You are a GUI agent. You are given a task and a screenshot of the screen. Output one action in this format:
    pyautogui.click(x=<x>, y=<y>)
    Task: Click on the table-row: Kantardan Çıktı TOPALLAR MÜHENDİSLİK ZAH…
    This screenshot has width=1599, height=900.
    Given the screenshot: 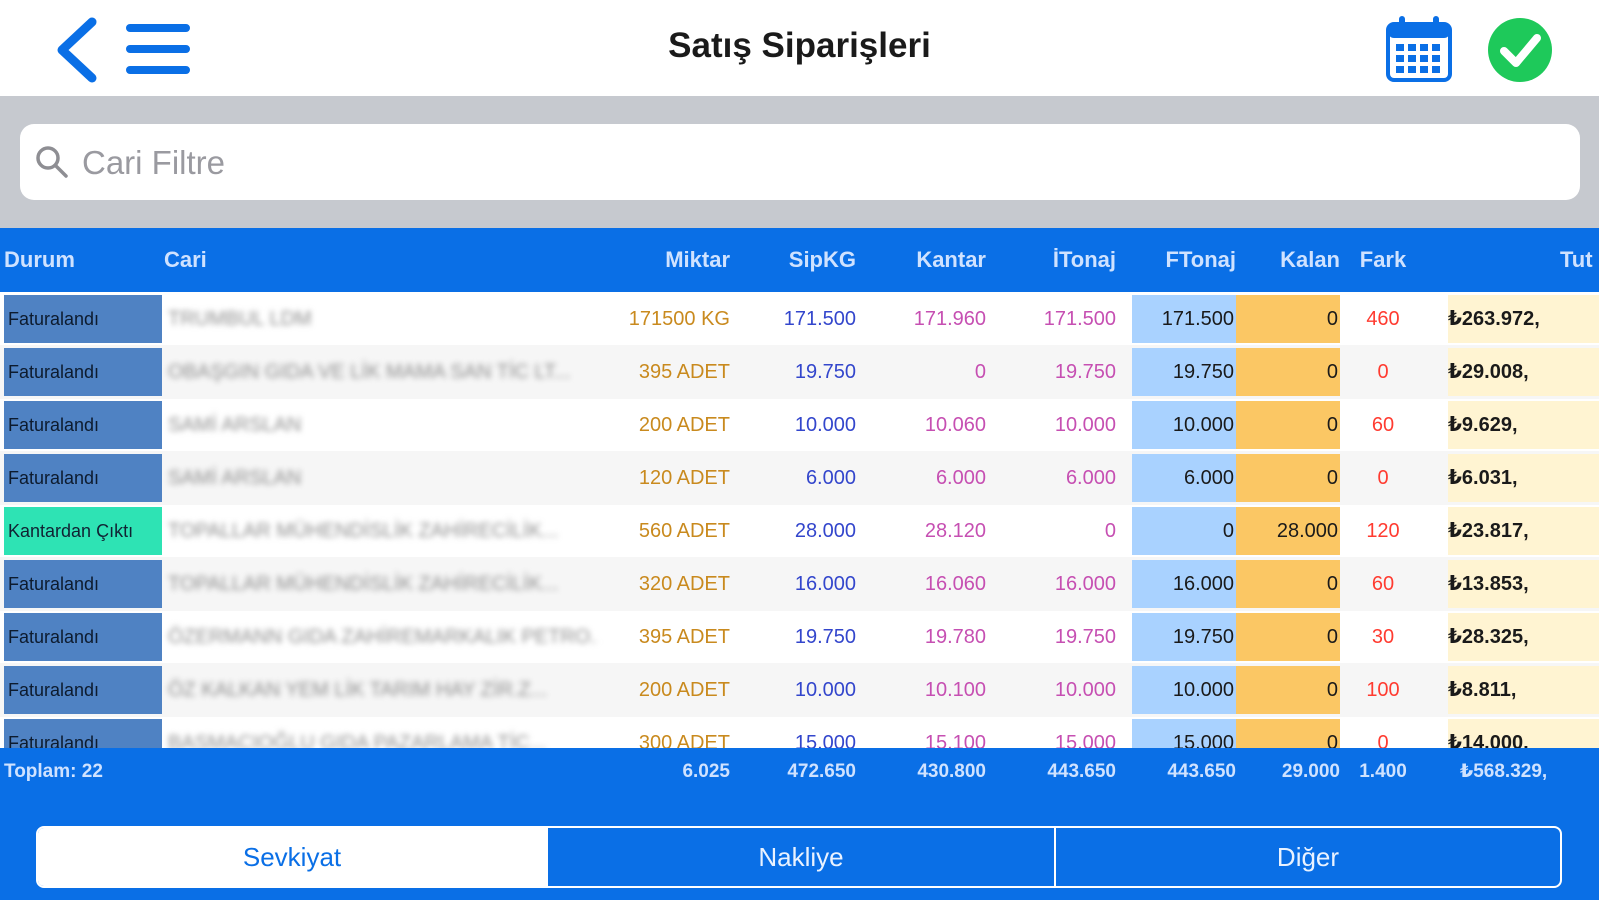 What is the action you would take?
    pyautogui.click(x=799, y=531)
    